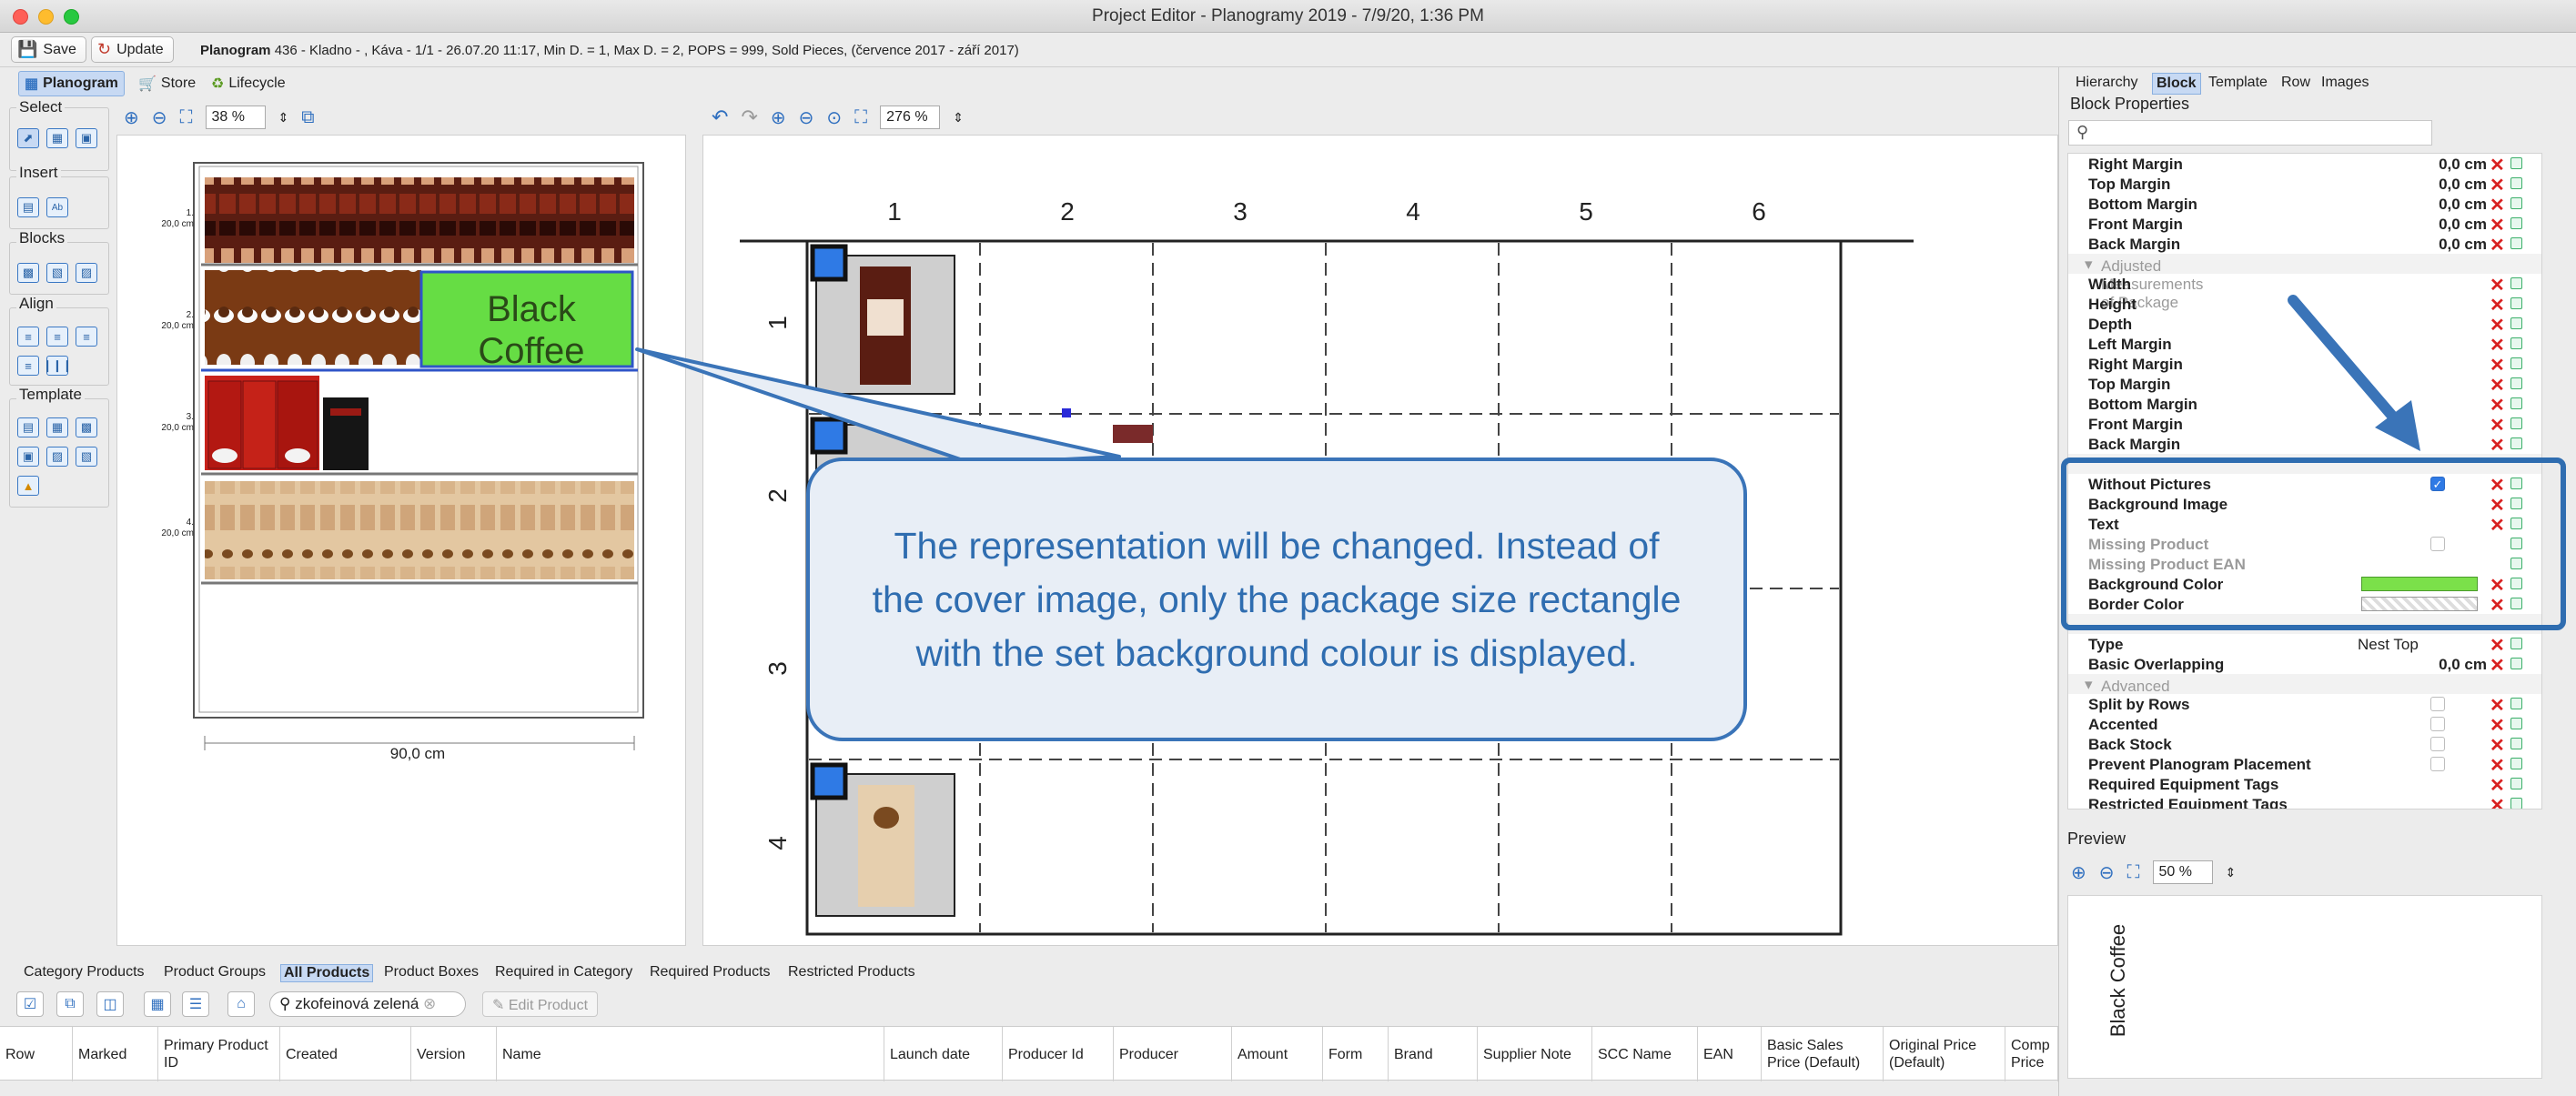 Image resolution: width=2576 pixels, height=1096 pixels. Describe the element at coordinates (2296, 83) in the screenshot. I see `tab-row: Row` at that location.